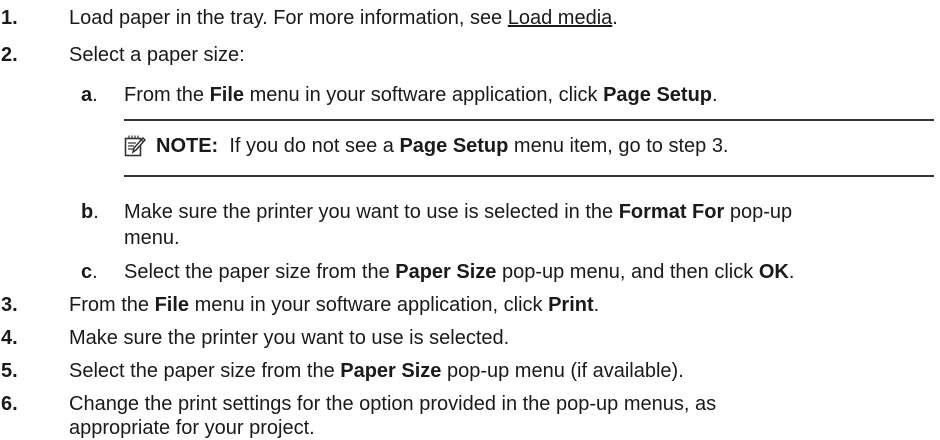  I want to click on text-part: If you do not see a, so click(309, 146).